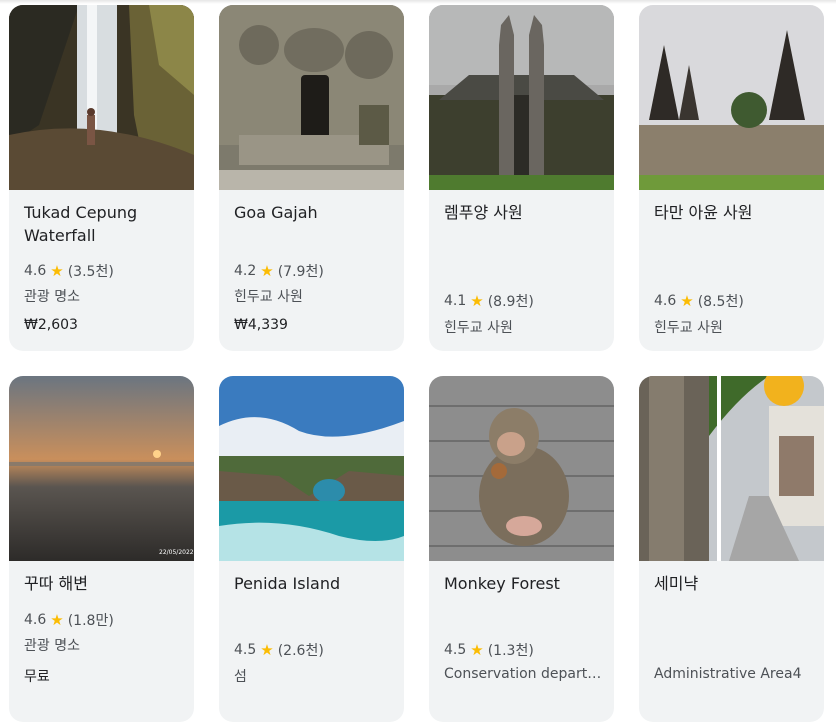 Image resolution: width=836 pixels, height=722 pixels. I want to click on temple-gate-photo, so click(521, 97).